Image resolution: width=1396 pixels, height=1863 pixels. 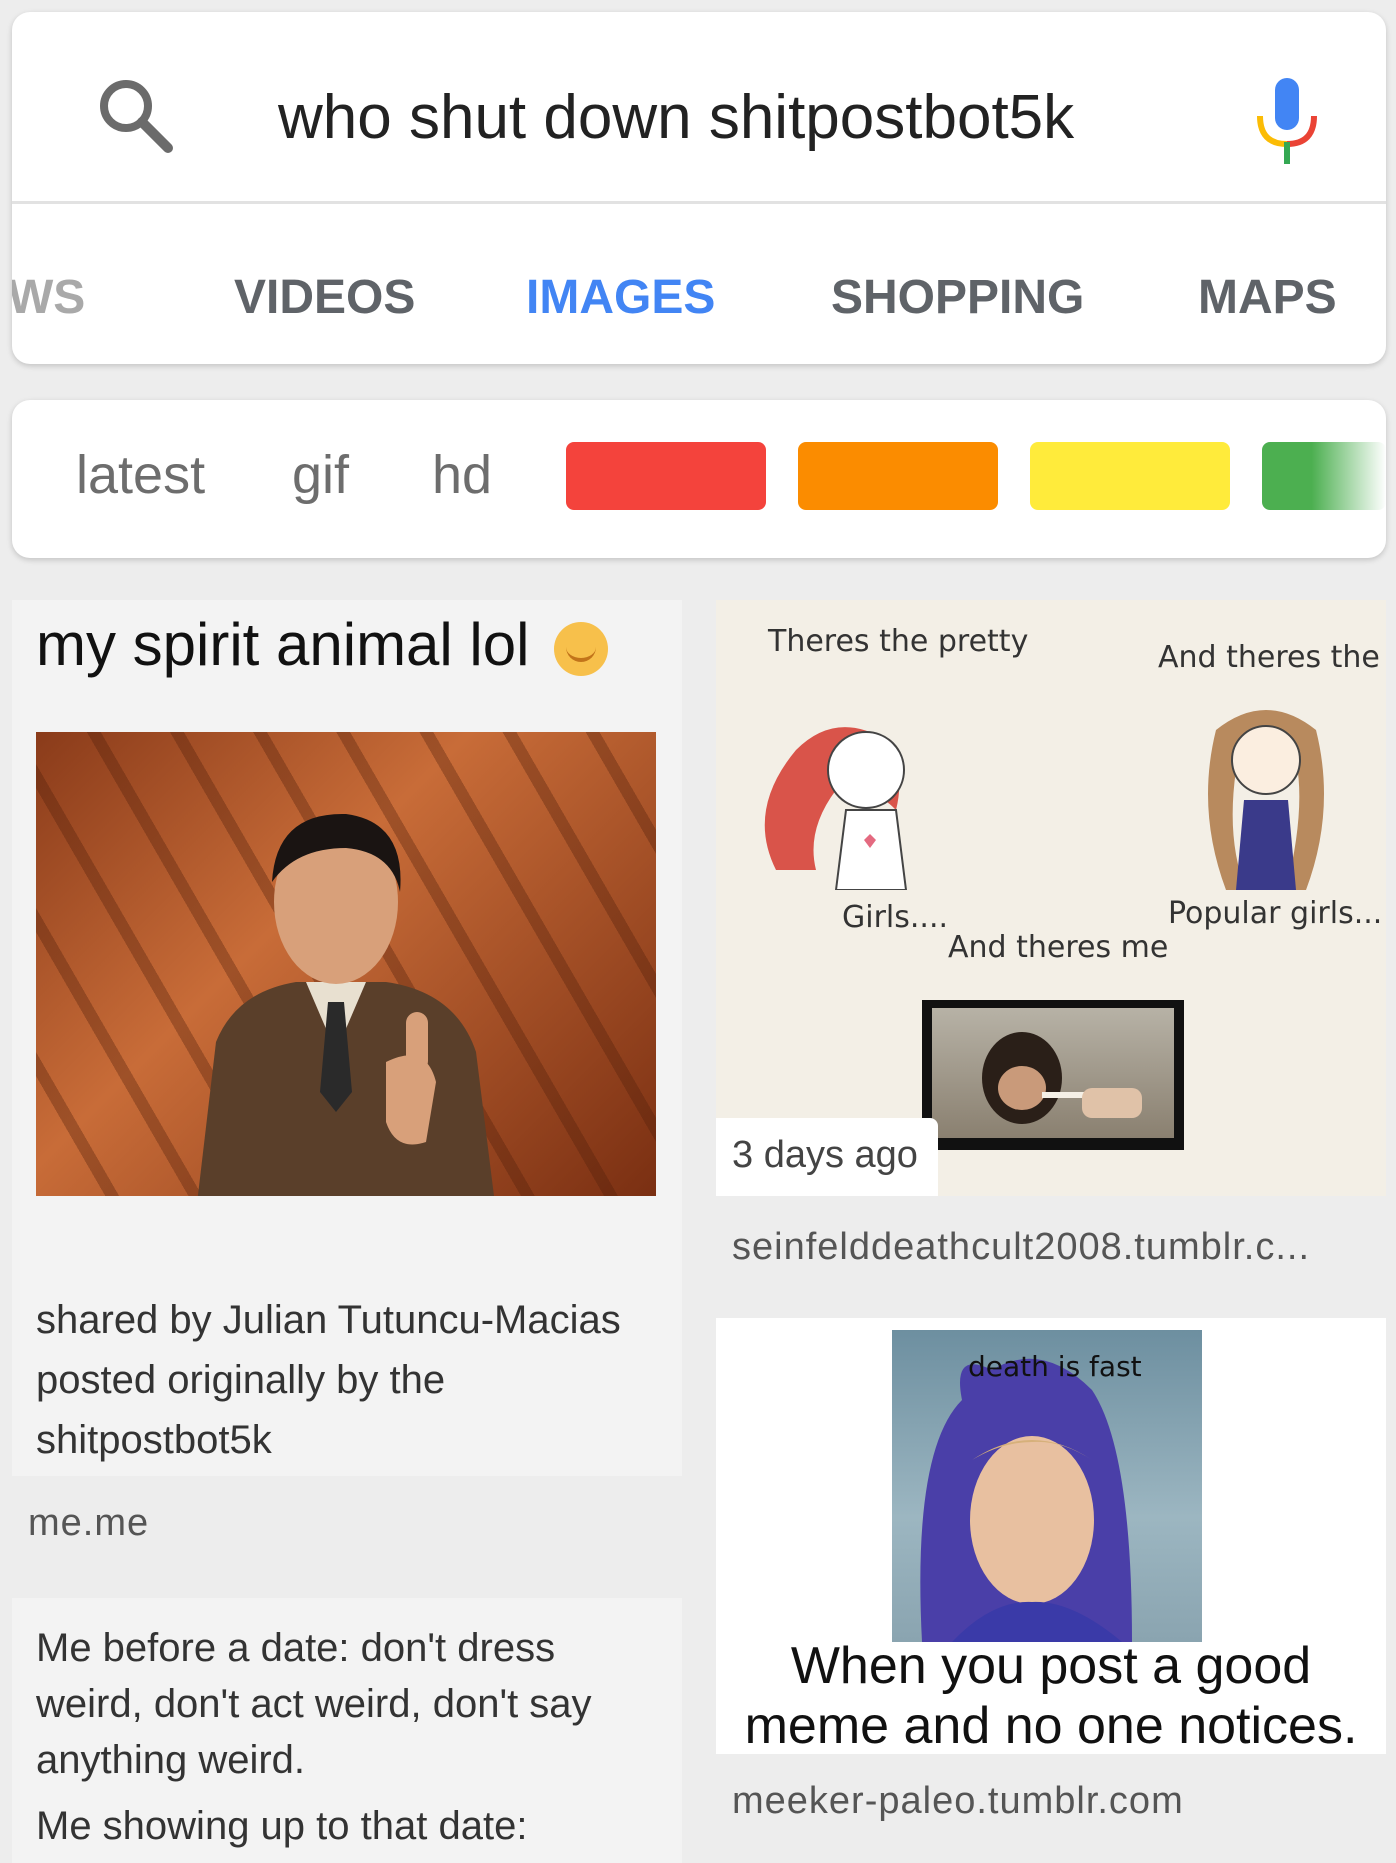 I want to click on filter-chip-latest: latest, so click(x=140, y=475).